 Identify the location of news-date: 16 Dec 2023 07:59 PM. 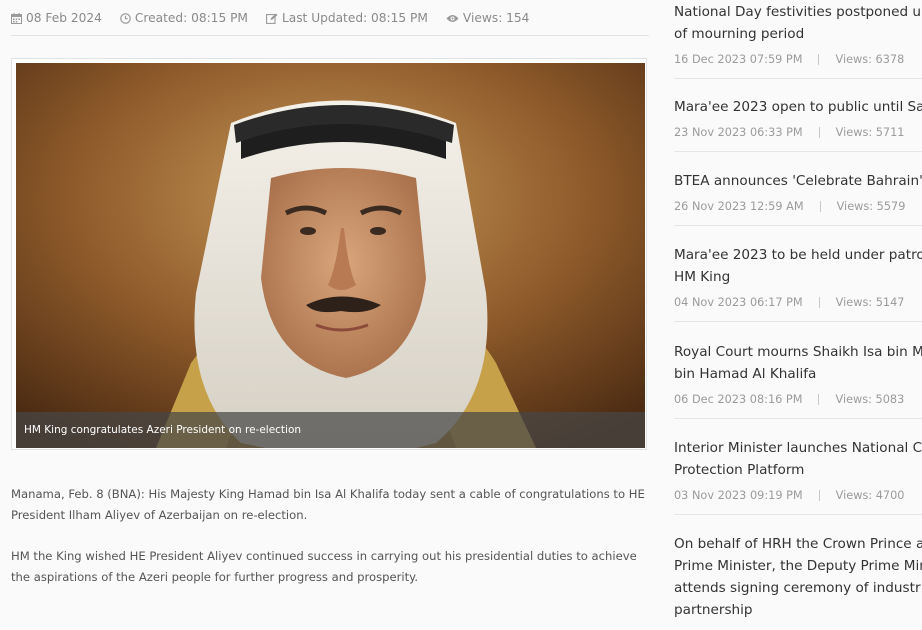
(738, 59).